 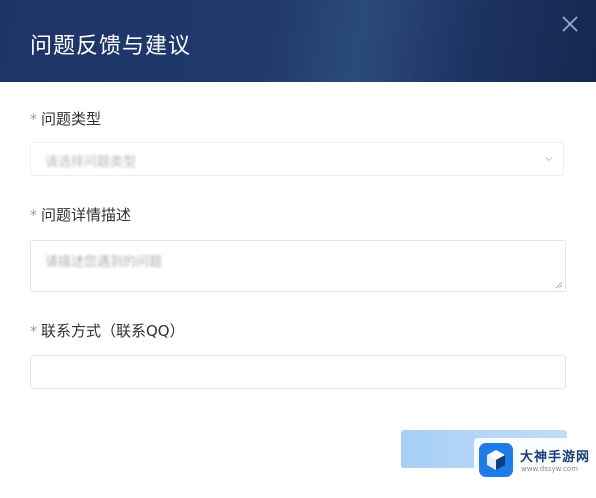 I want to click on watermark-url: www.dssyw.com, so click(x=549, y=469).